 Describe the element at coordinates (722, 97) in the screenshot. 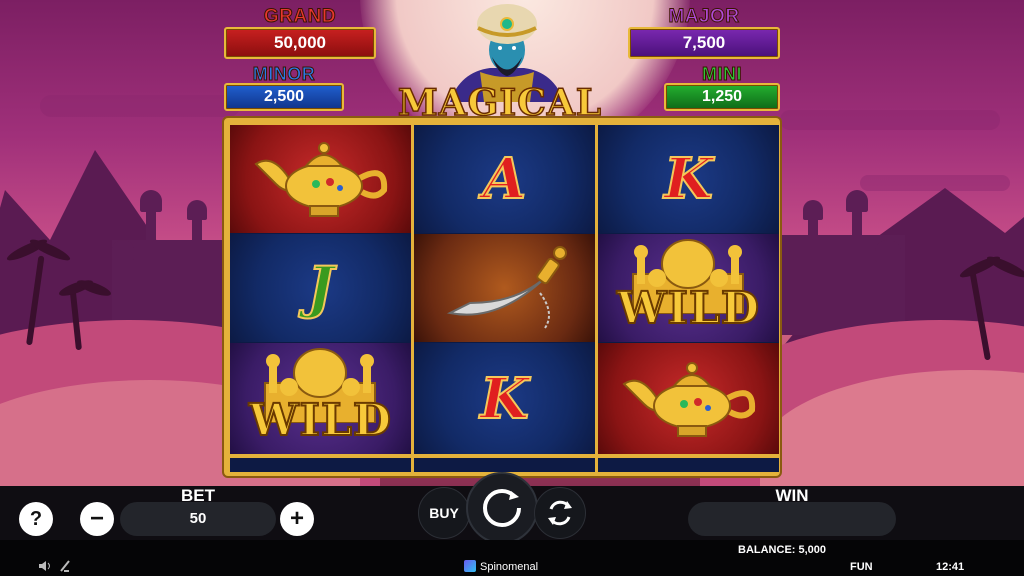

I see `jackpot-mini-value: 1,250` at that location.